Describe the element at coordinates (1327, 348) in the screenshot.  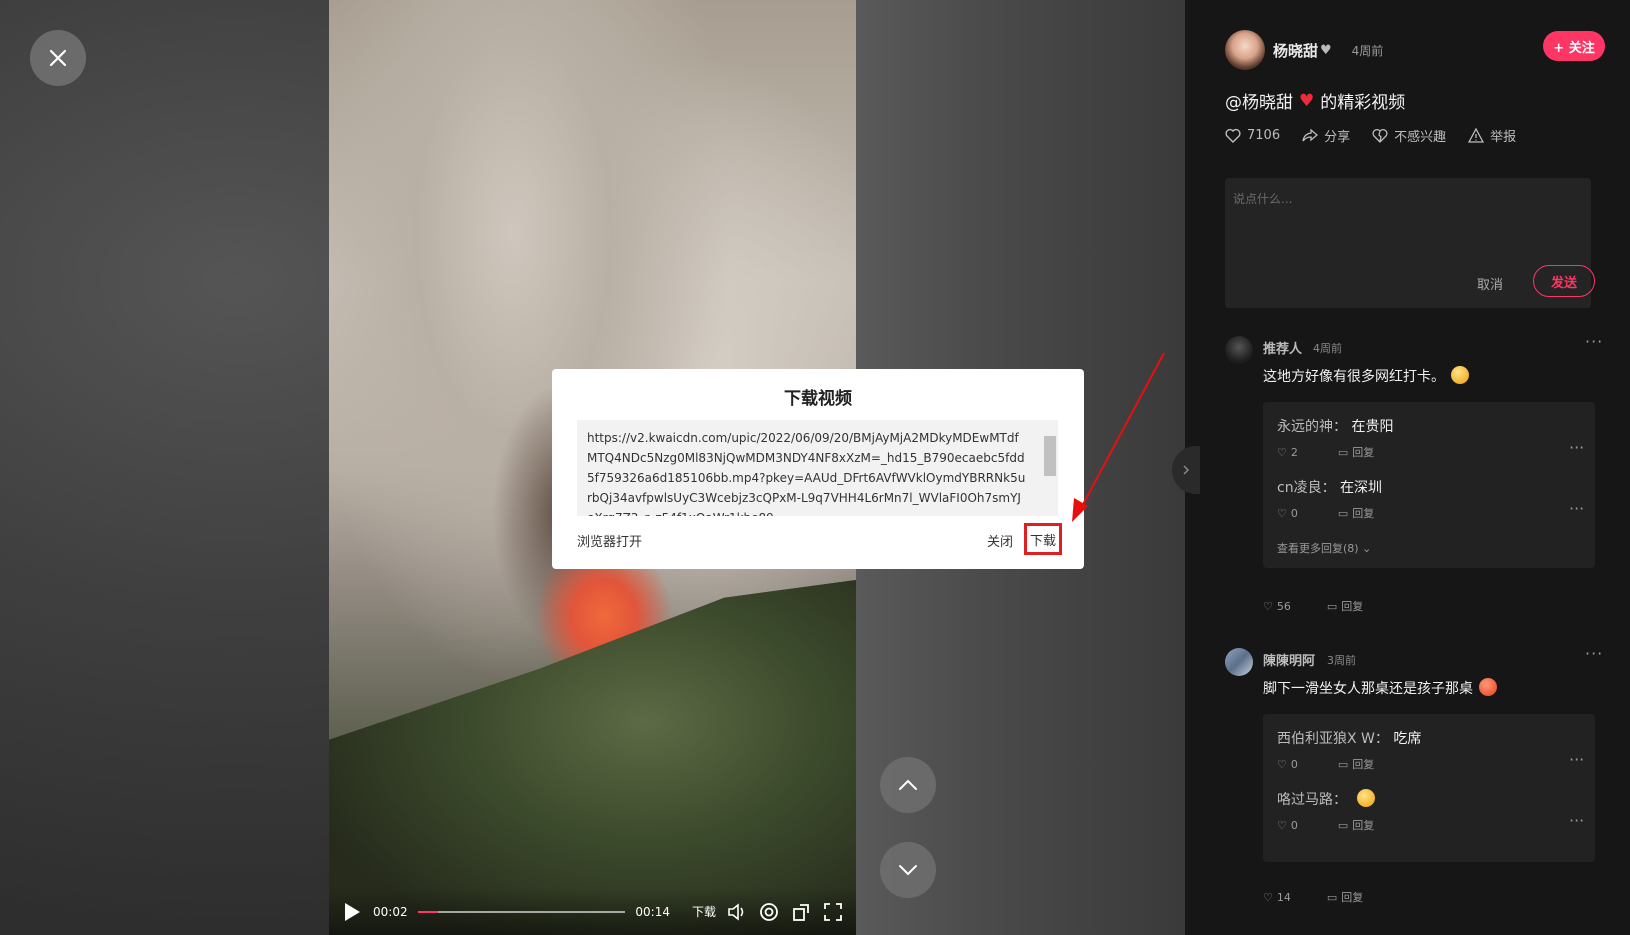
I see `comment-time: 4周前` at that location.